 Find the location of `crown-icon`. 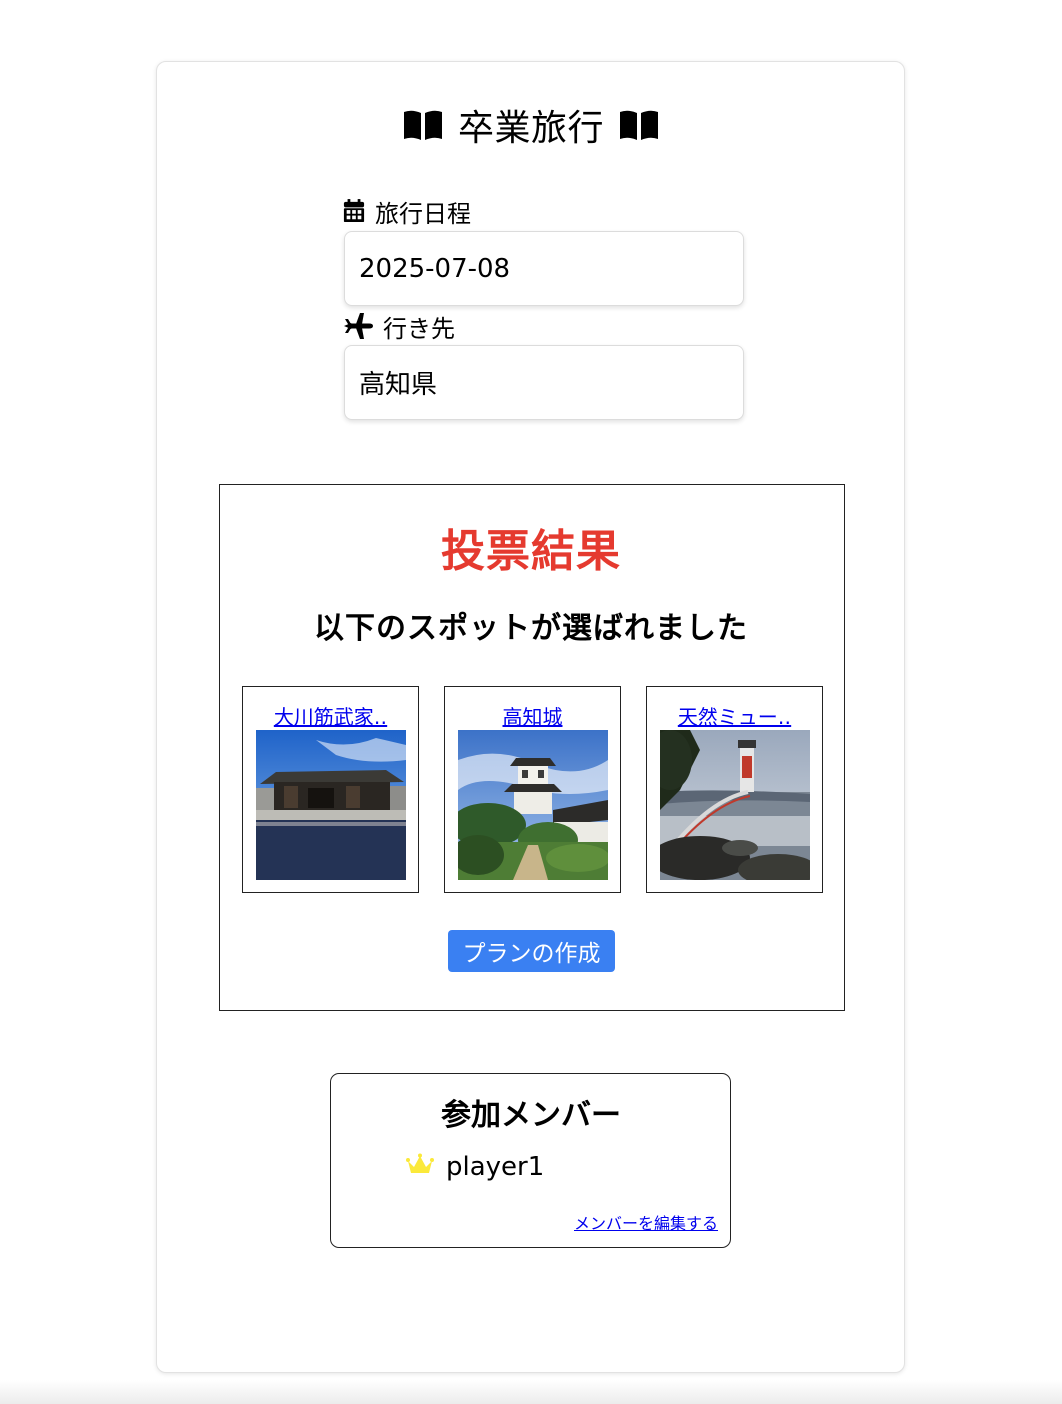

crown-icon is located at coordinates (420, 1167).